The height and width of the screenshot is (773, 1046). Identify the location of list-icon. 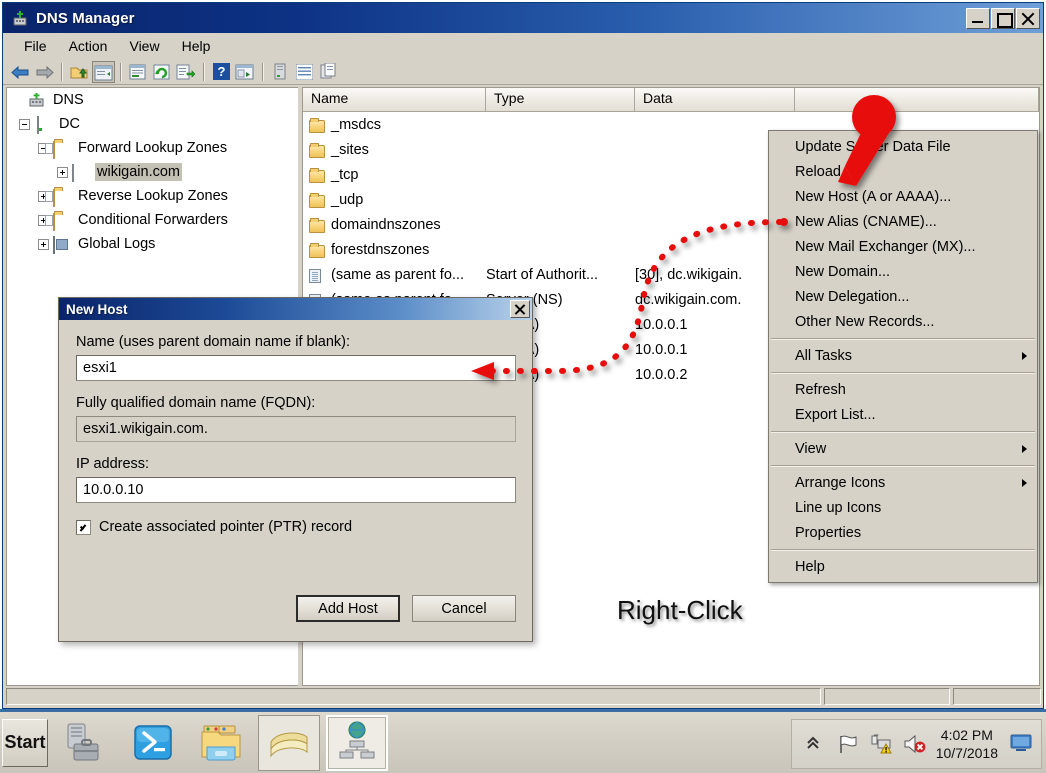
(304, 72).